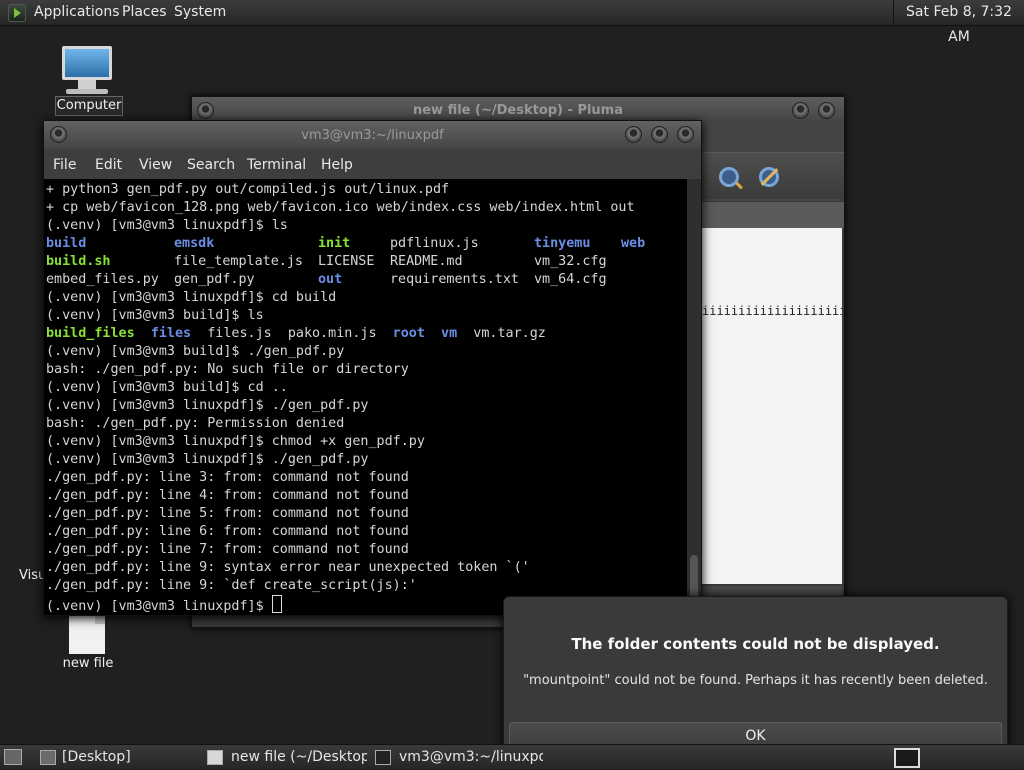 The image size is (1024, 770). What do you see at coordinates (340, 226) in the screenshot?
I see `terminal-line: (.venv) [vm3@vm3 linuxpdf]$ ls` at bounding box center [340, 226].